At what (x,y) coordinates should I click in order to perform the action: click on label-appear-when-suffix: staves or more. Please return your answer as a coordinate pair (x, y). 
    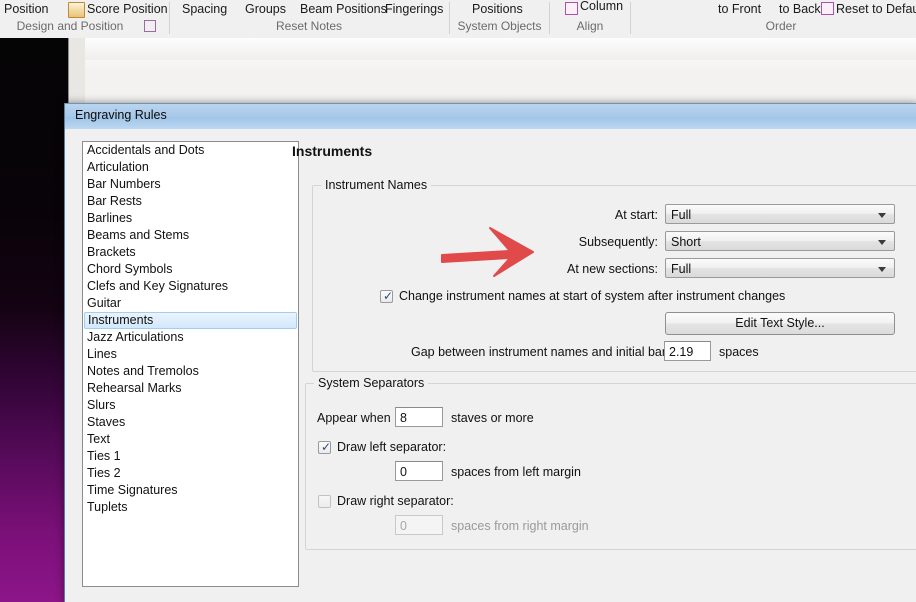
    Looking at the image, I should click on (492, 418).